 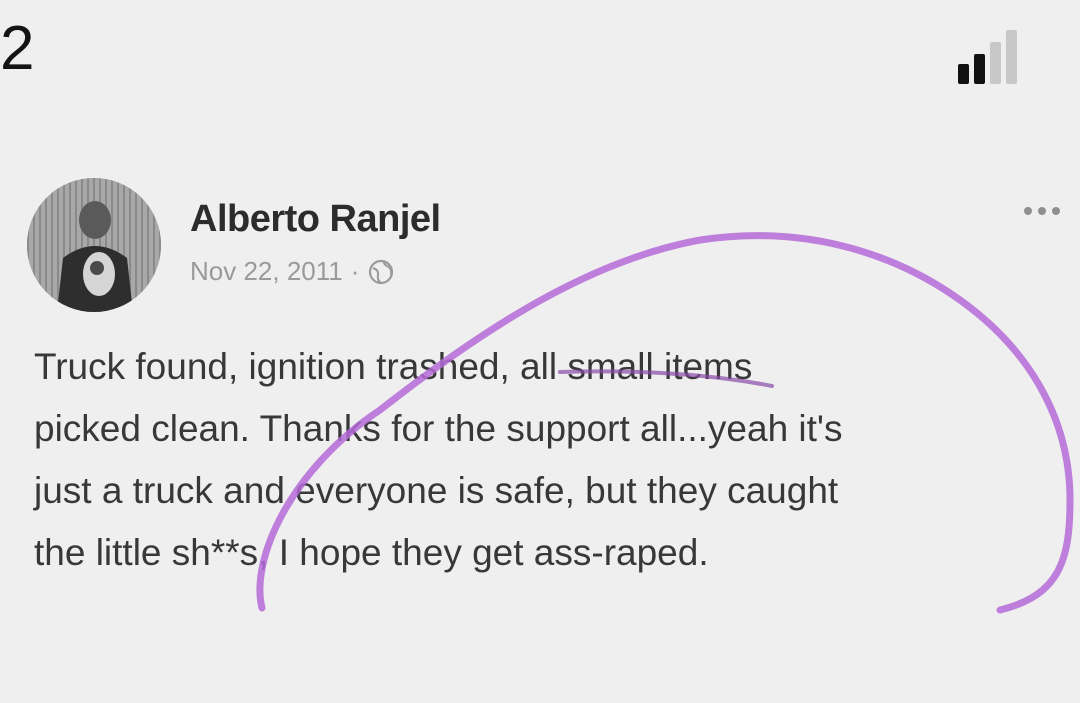 I want to click on avatar-photo, so click(x=94, y=245).